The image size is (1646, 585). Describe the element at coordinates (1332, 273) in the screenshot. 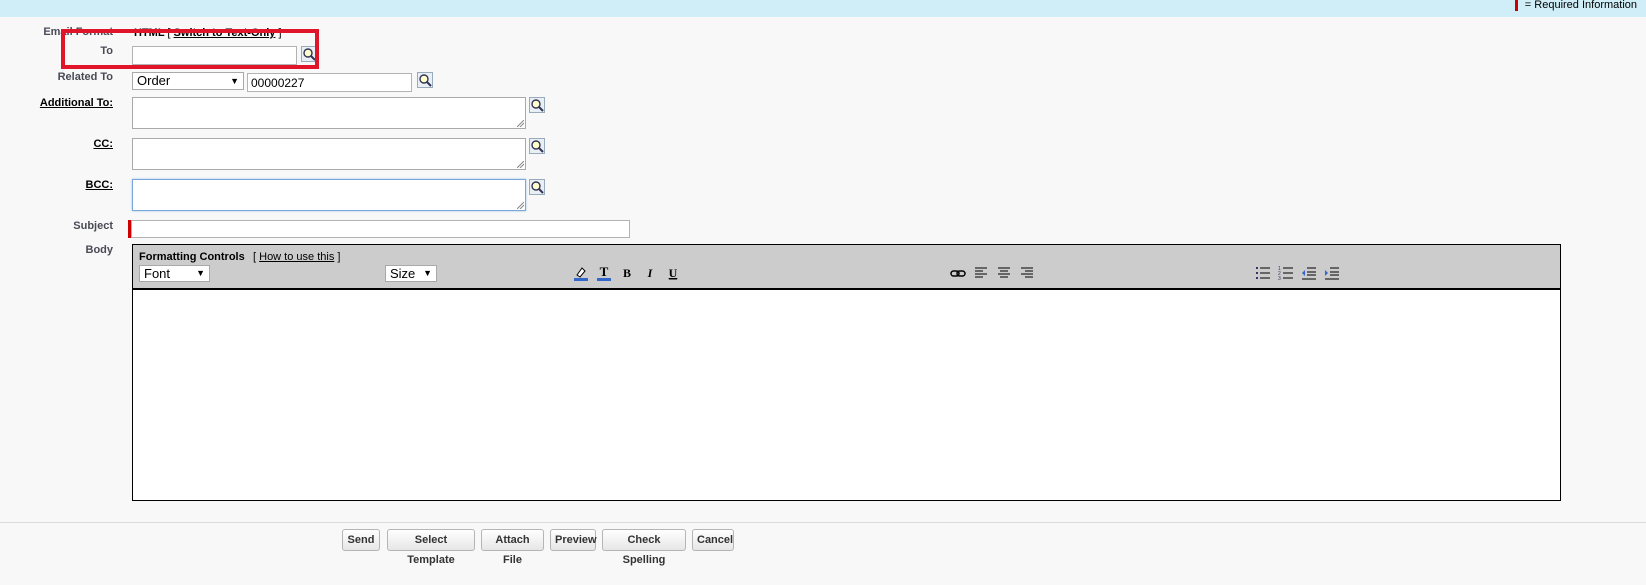

I see `indent-icon` at that location.